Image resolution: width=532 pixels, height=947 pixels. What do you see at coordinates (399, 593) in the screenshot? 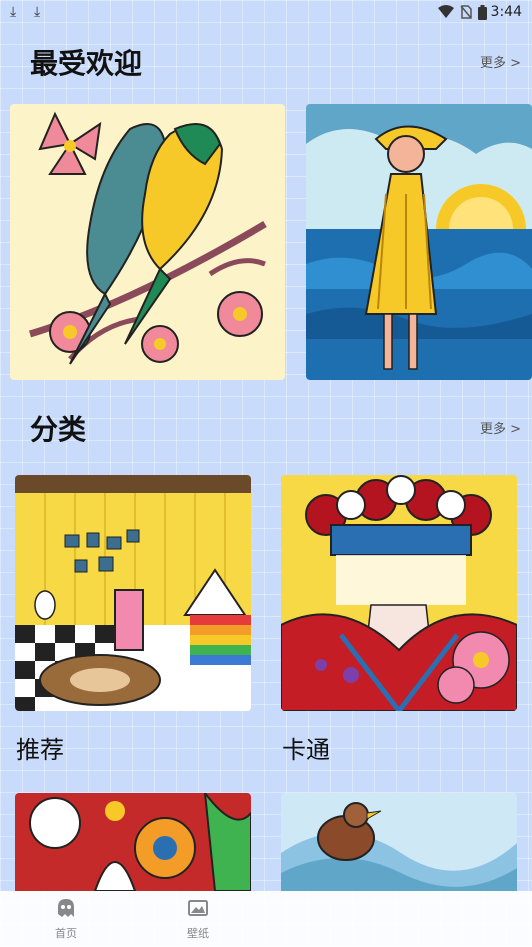
I see `category-cartoon-artwork` at bounding box center [399, 593].